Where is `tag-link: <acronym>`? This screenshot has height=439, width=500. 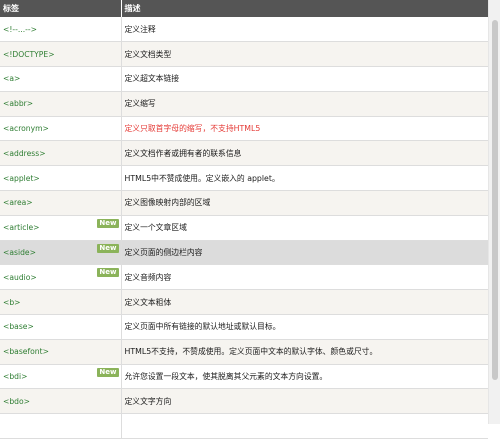 tag-link: <acronym> is located at coordinates (26, 128).